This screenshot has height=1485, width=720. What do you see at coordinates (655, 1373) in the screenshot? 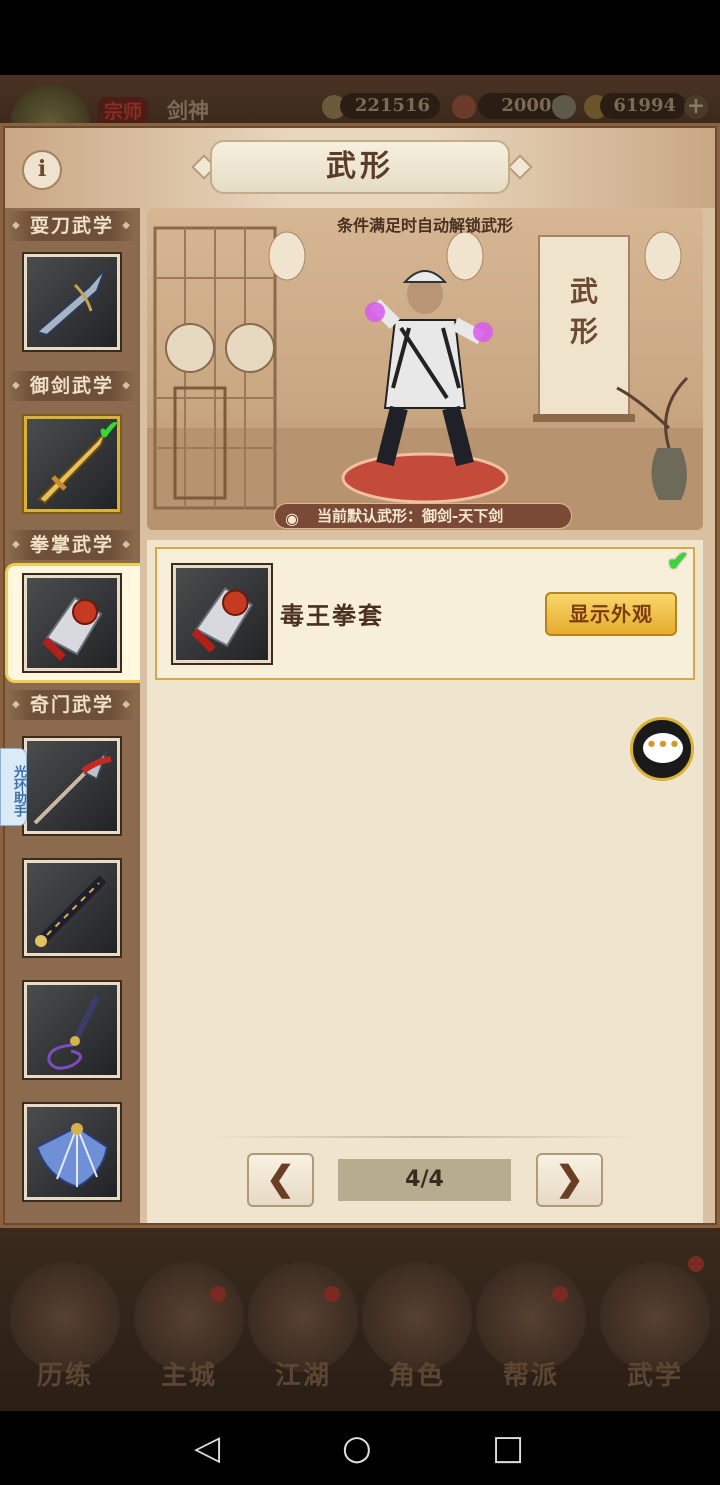
I see `nav-label-martial: 武学` at bounding box center [655, 1373].